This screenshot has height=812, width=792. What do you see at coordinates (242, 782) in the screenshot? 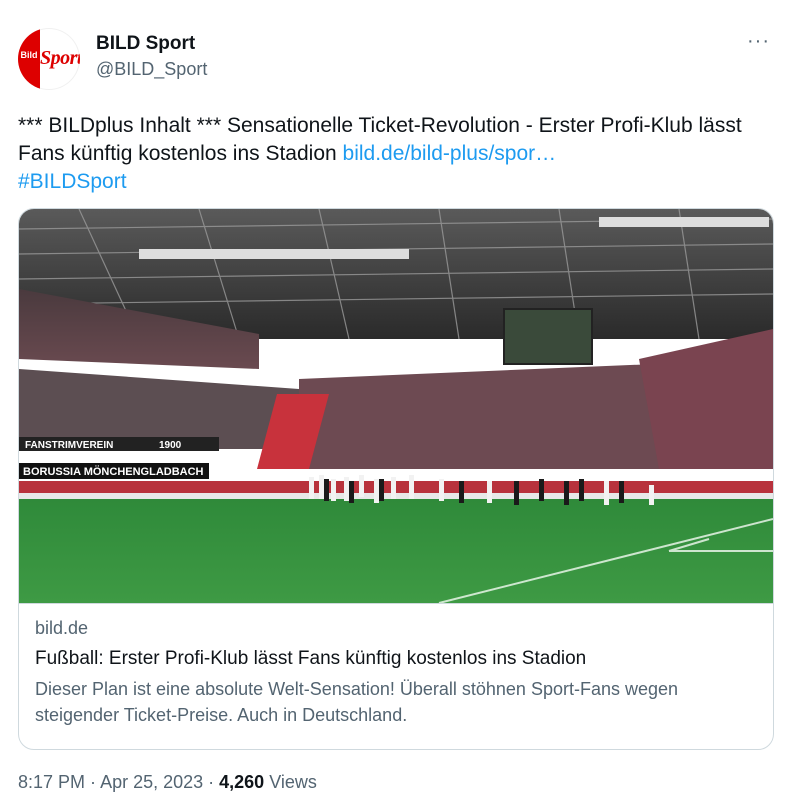
I see `views-count: 4,260` at bounding box center [242, 782].